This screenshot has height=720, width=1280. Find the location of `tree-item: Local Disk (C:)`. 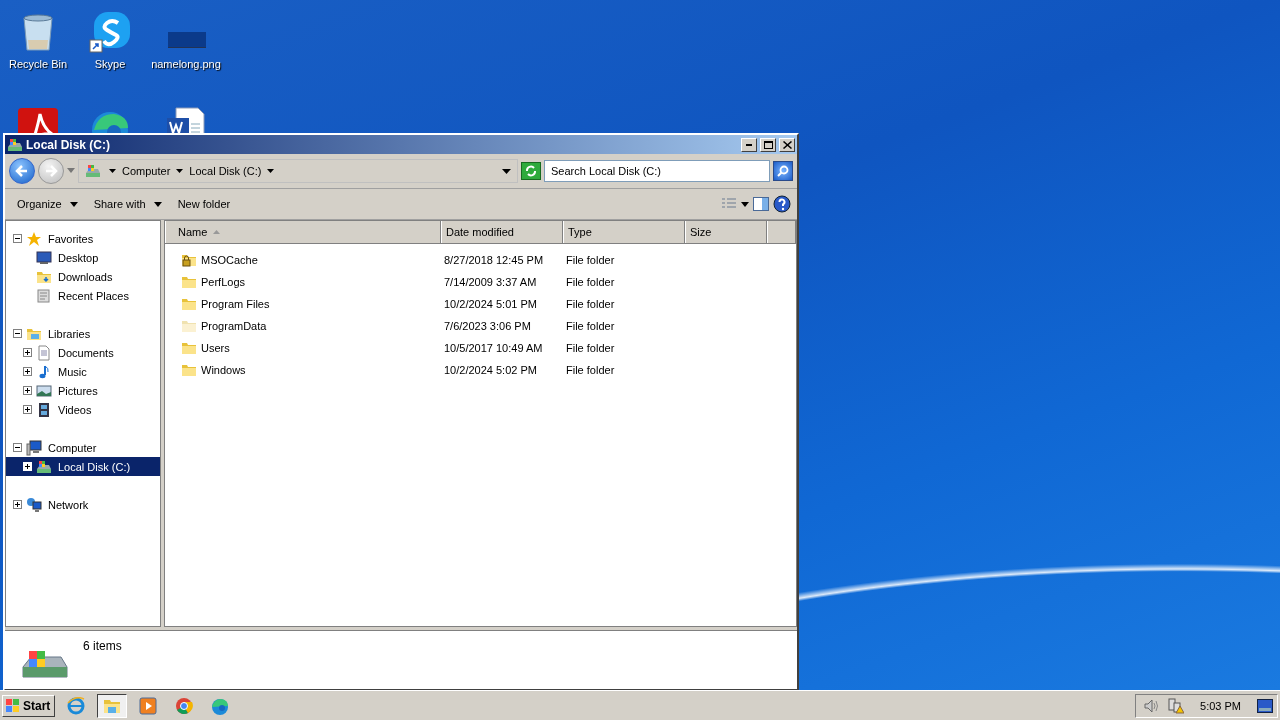

tree-item: Local Disk (C:) is located at coordinates (83, 466).